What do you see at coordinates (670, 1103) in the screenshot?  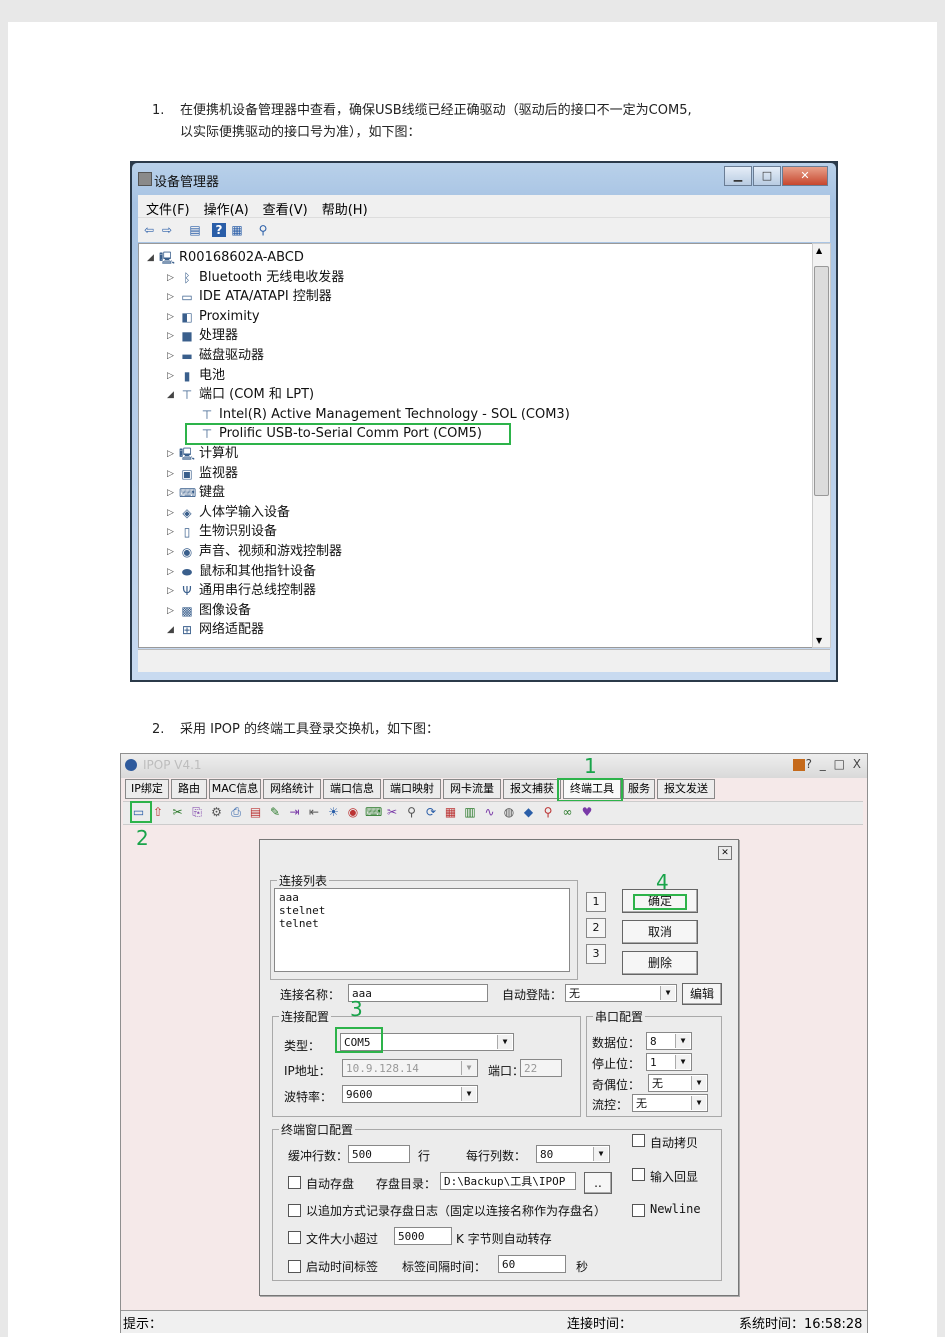 I see `flow-control-select: 无 ▼` at bounding box center [670, 1103].